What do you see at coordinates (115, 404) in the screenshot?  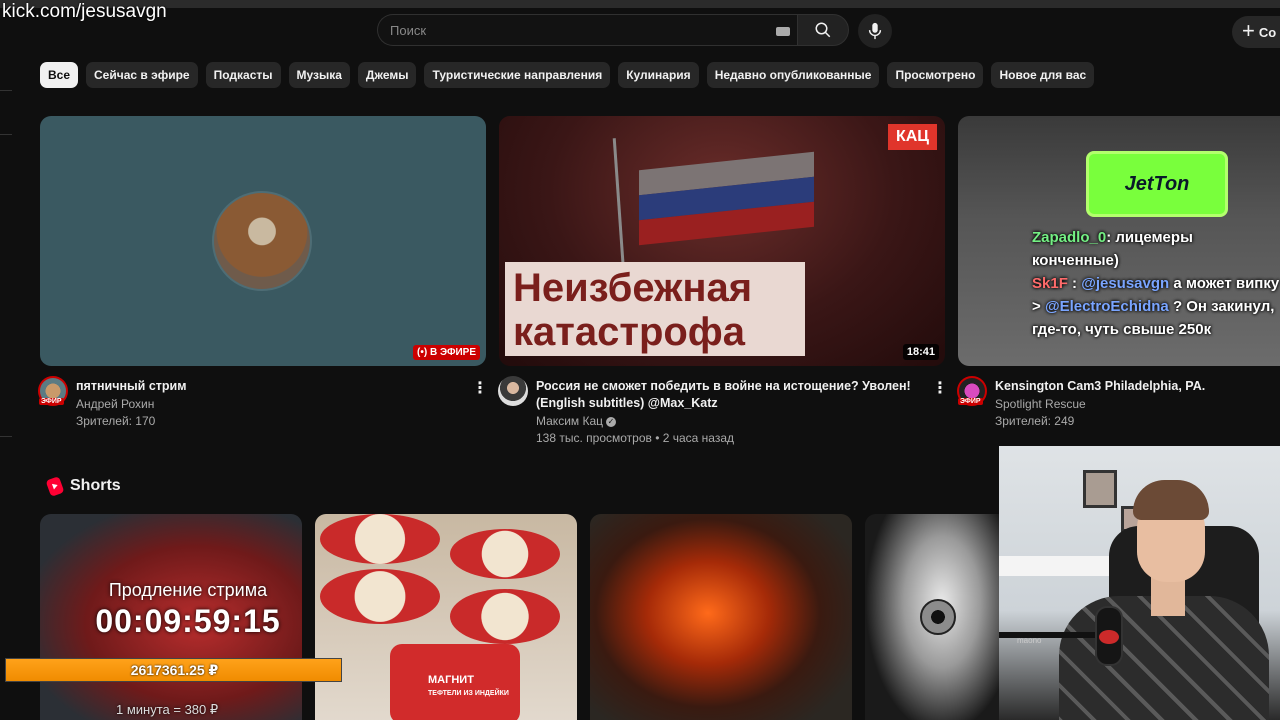 I see `channel-name: Андрей Рохин` at bounding box center [115, 404].